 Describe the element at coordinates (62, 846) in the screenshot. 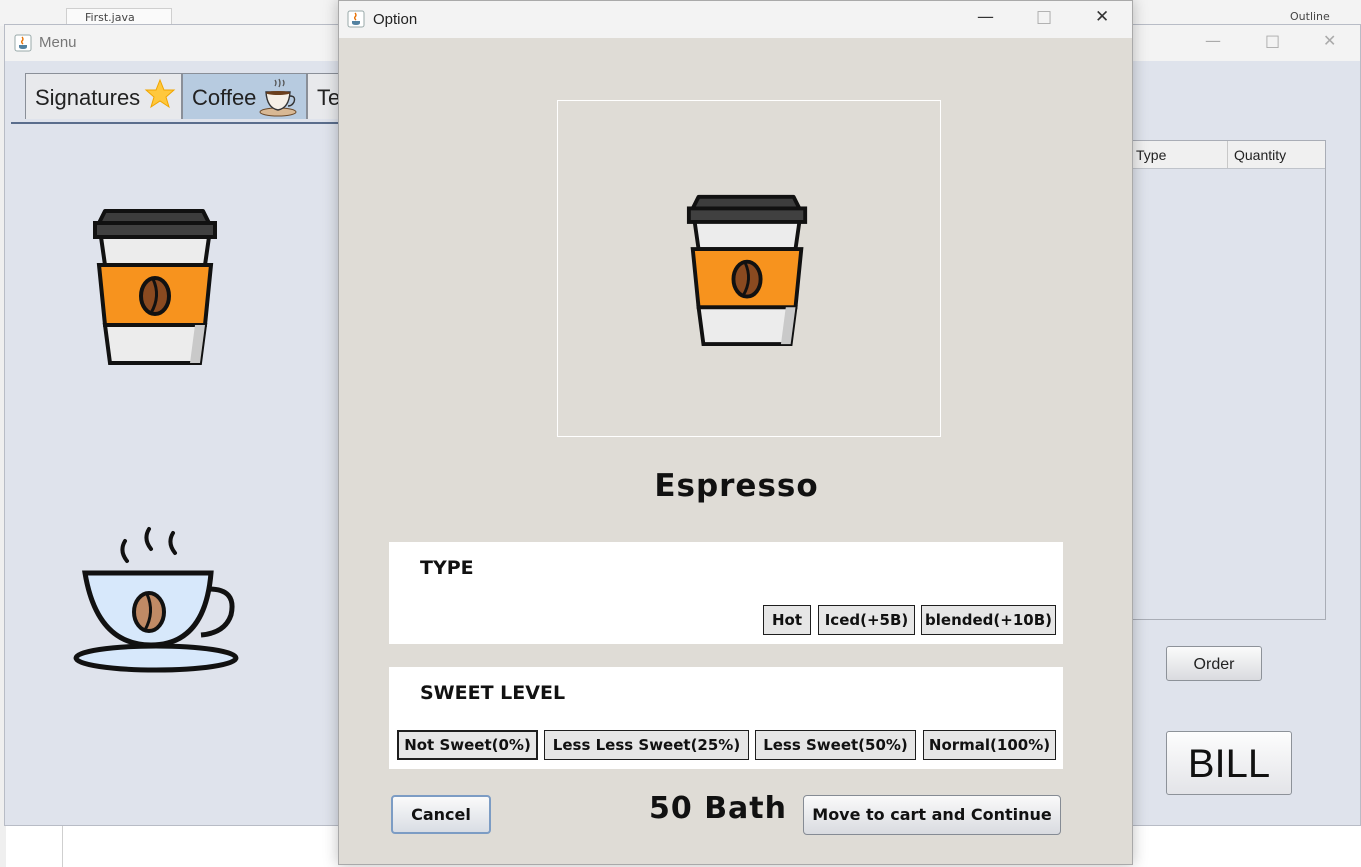

I see `ide-divider` at that location.